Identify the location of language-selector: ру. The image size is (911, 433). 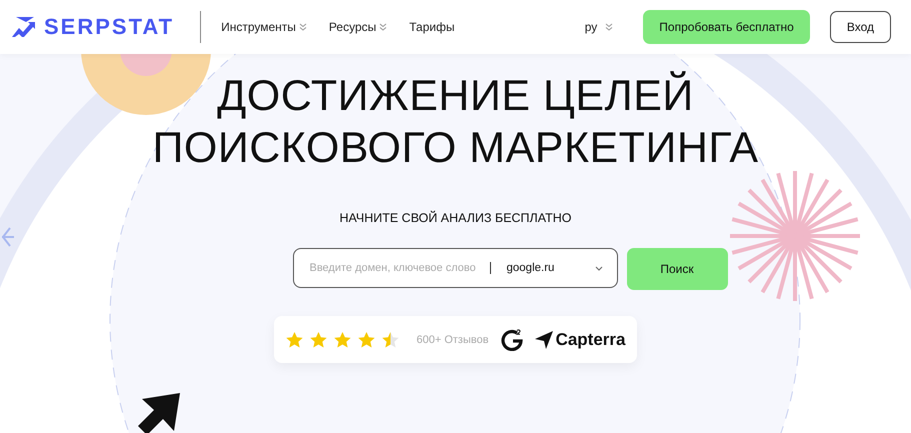
(599, 27).